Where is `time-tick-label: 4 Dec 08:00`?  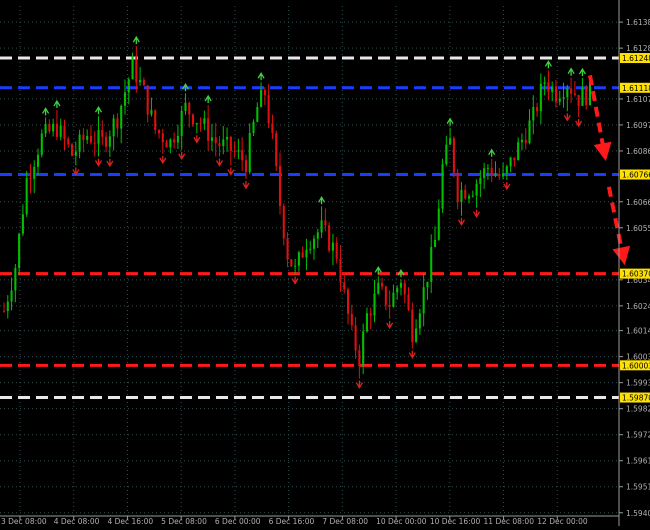
time-tick-label: 4 Dec 08:00 is located at coordinates (77, 521).